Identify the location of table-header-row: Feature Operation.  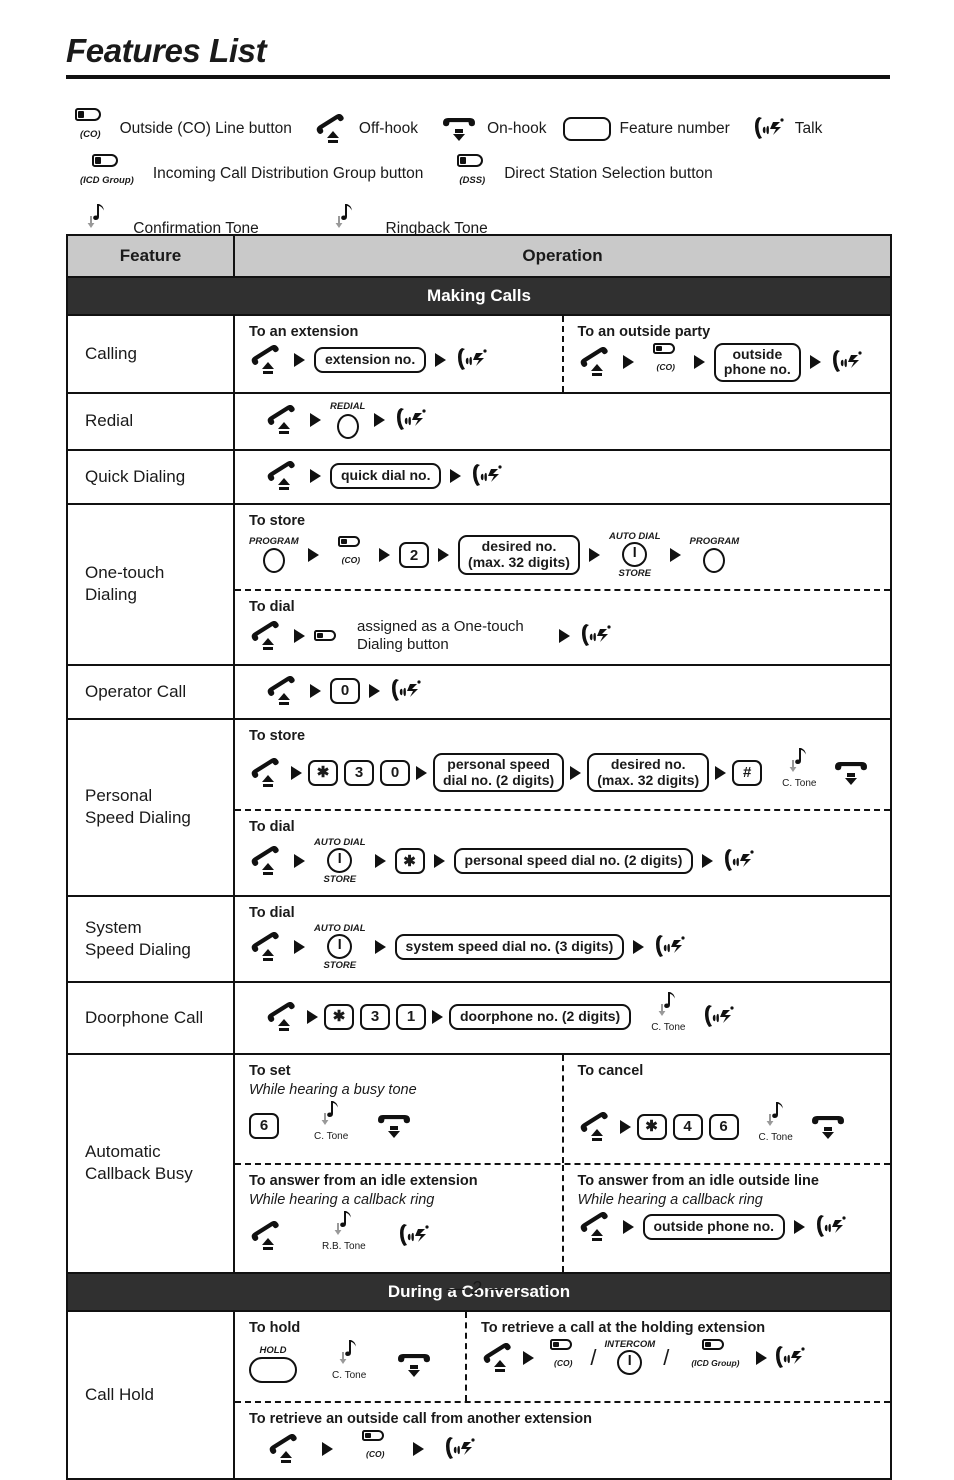
(479, 257).